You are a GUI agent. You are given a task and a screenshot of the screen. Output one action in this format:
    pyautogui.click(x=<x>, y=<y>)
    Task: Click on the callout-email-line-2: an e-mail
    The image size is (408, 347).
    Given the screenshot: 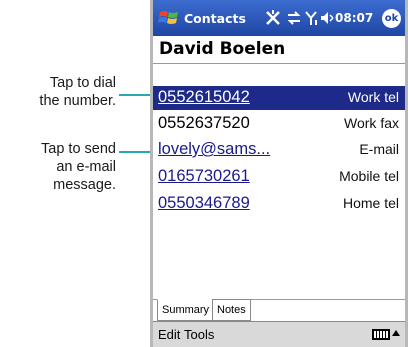 What is the action you would take?
    pyautogui.click(x=86, y=167)
    